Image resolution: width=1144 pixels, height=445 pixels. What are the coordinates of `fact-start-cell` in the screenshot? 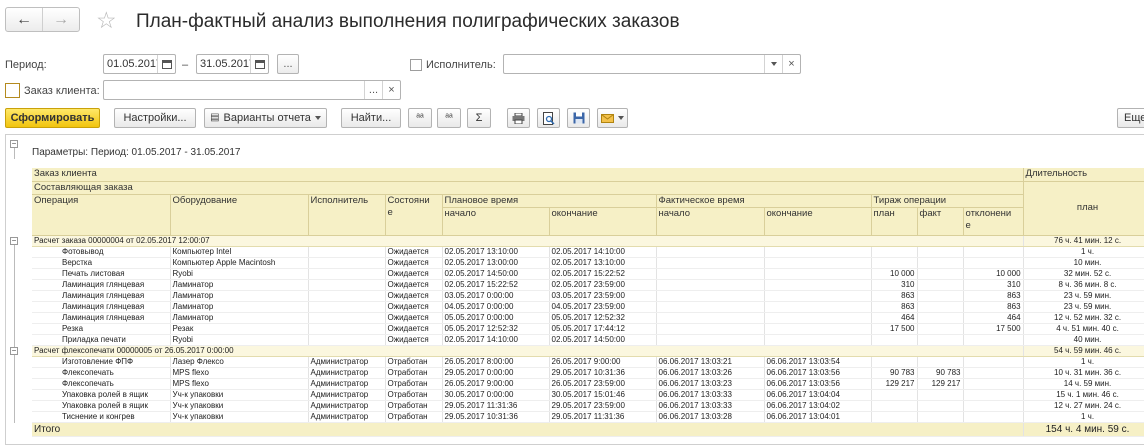 It's located at (710, 263).